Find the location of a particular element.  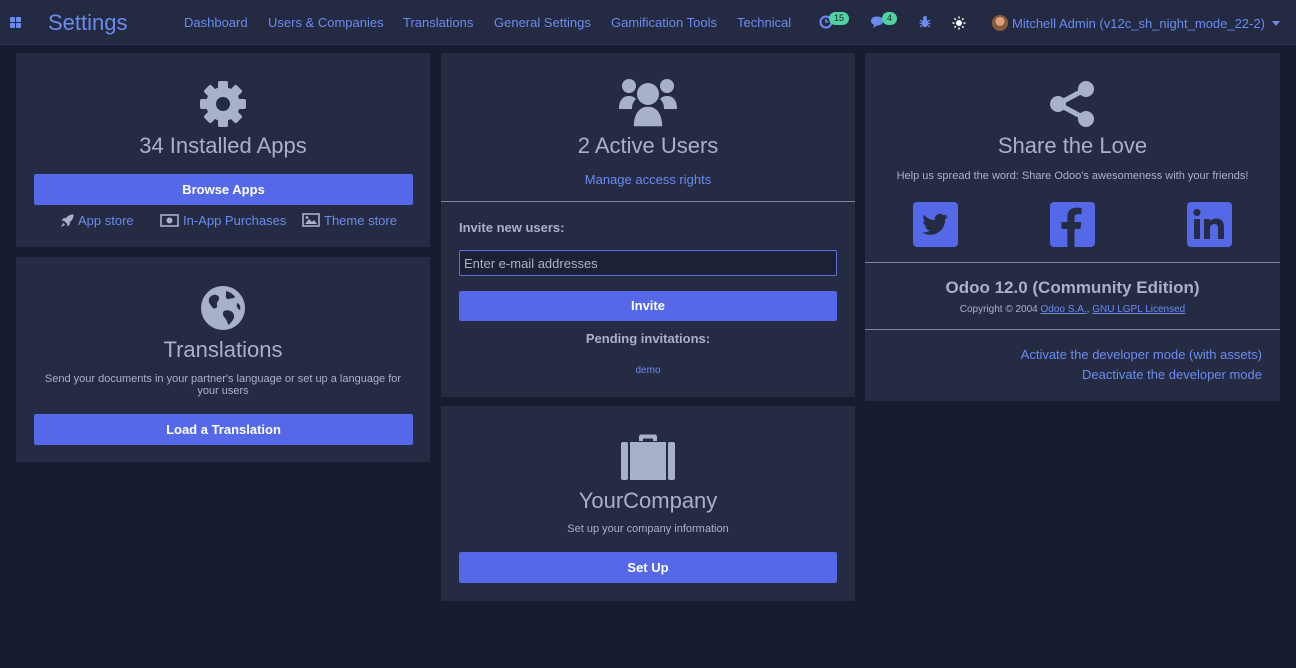

globe-icon is located at coordinates (223, 308).